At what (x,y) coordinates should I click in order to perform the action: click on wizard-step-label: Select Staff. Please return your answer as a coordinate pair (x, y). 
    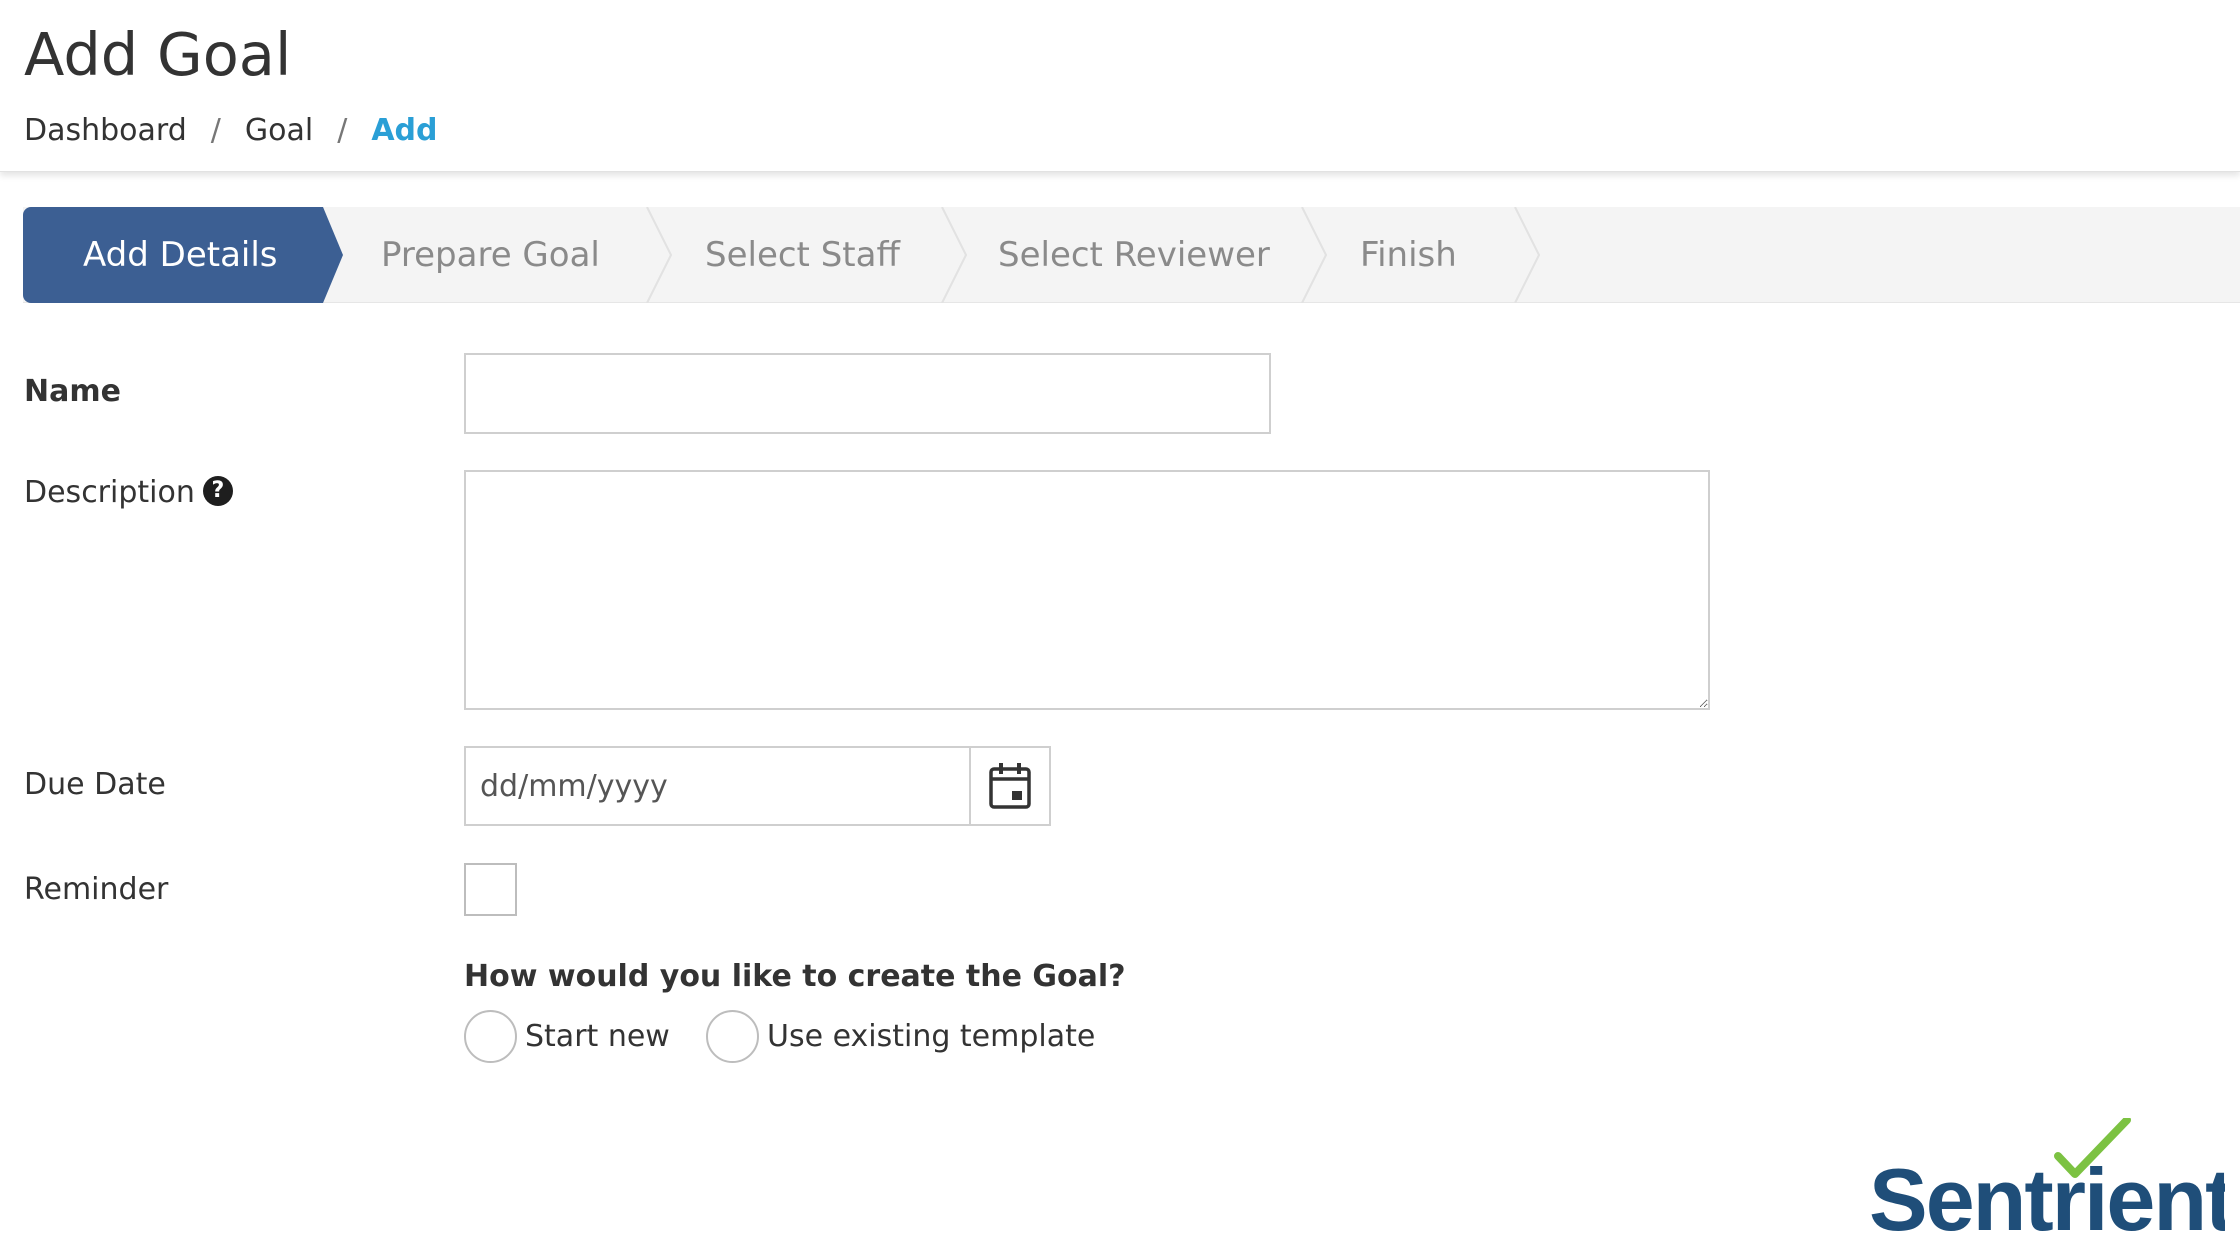
    Looking at the image, I should click on (802, 255).